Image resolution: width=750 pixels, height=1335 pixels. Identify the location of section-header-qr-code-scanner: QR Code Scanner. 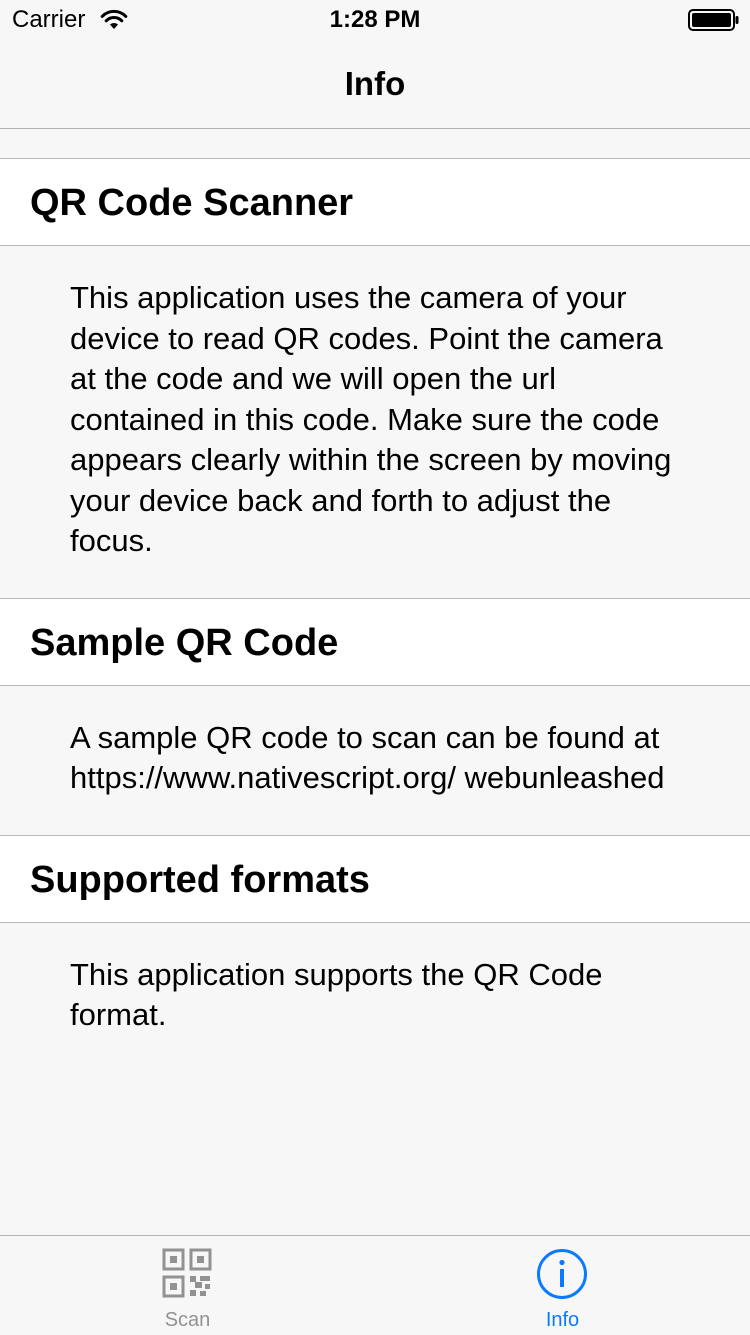
(375, 202).